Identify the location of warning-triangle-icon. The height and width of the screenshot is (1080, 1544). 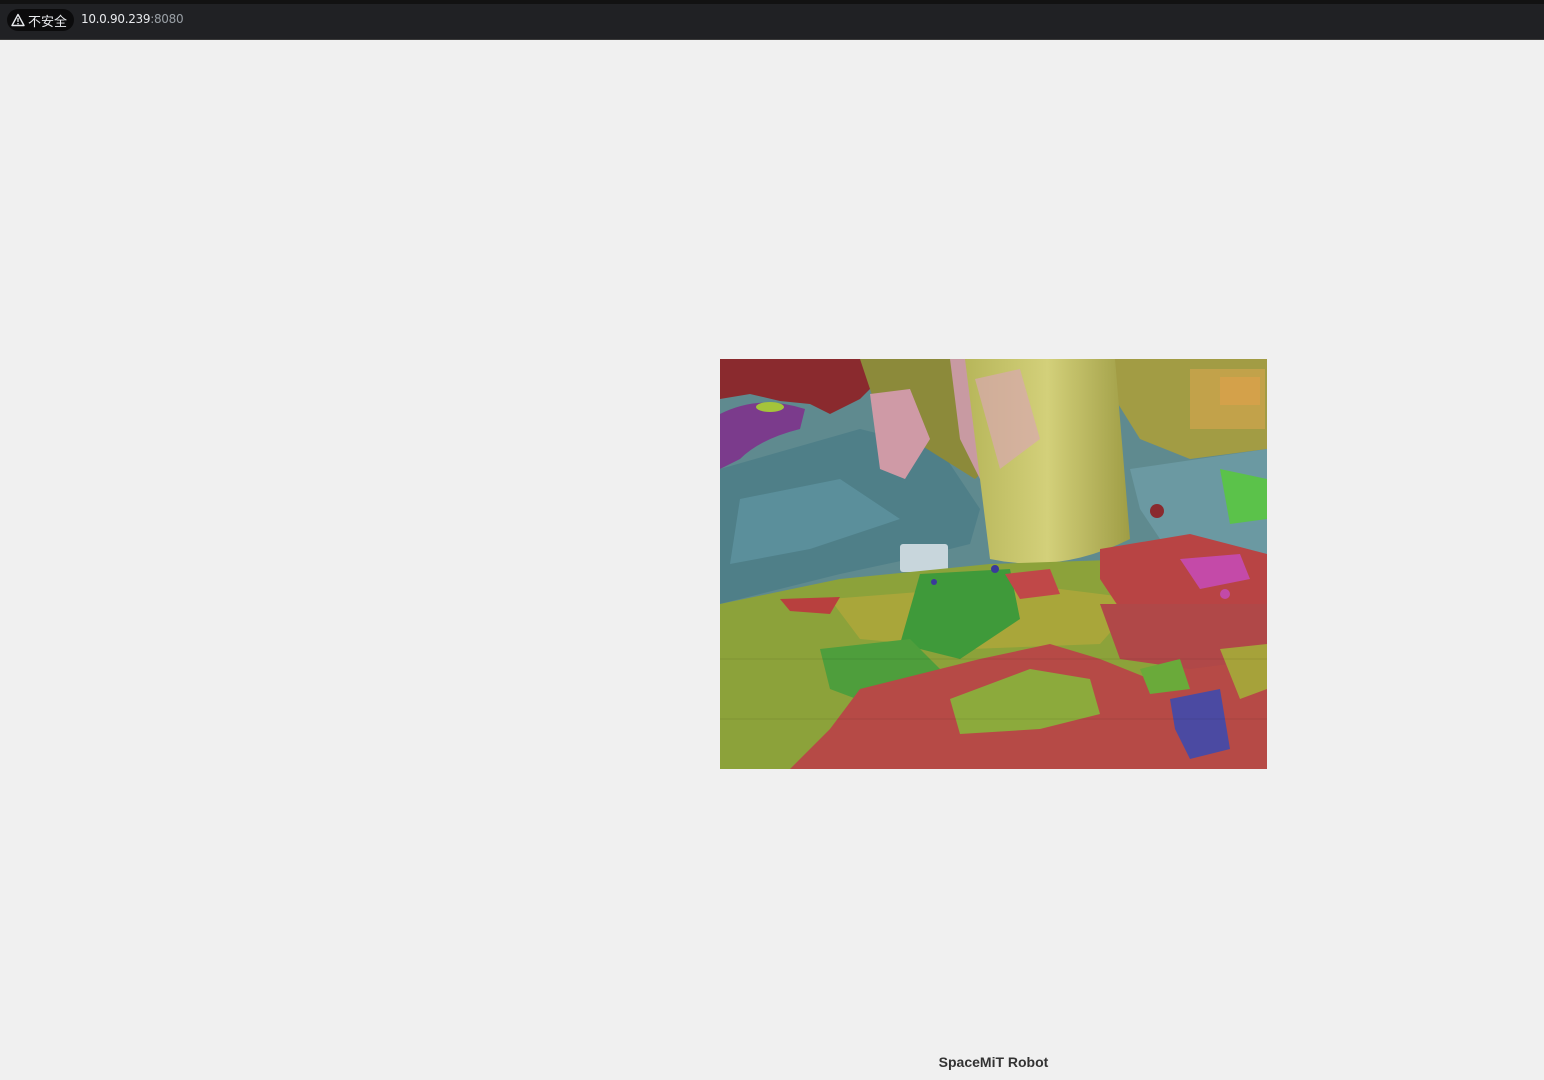
(18, 20).